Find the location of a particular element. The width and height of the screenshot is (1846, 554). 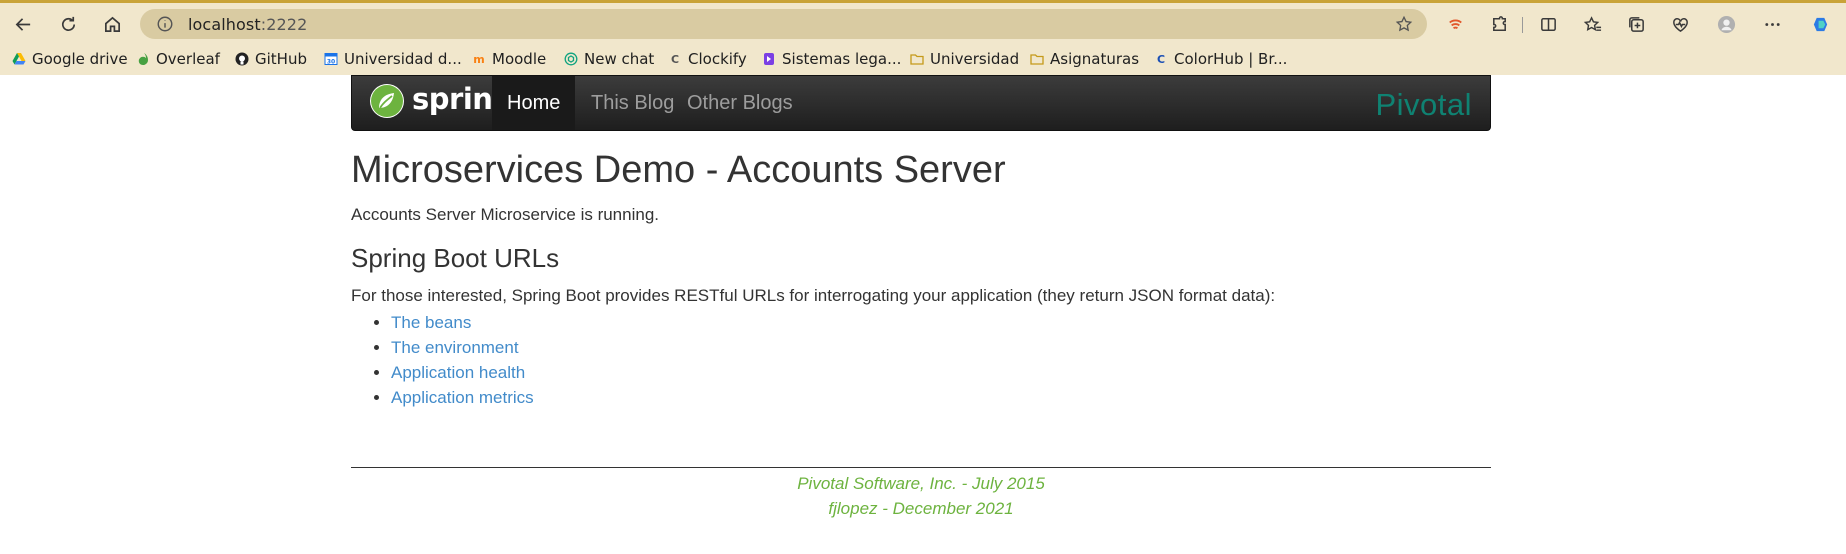

browser-essentials-button is located at coordinates (1680, 24).